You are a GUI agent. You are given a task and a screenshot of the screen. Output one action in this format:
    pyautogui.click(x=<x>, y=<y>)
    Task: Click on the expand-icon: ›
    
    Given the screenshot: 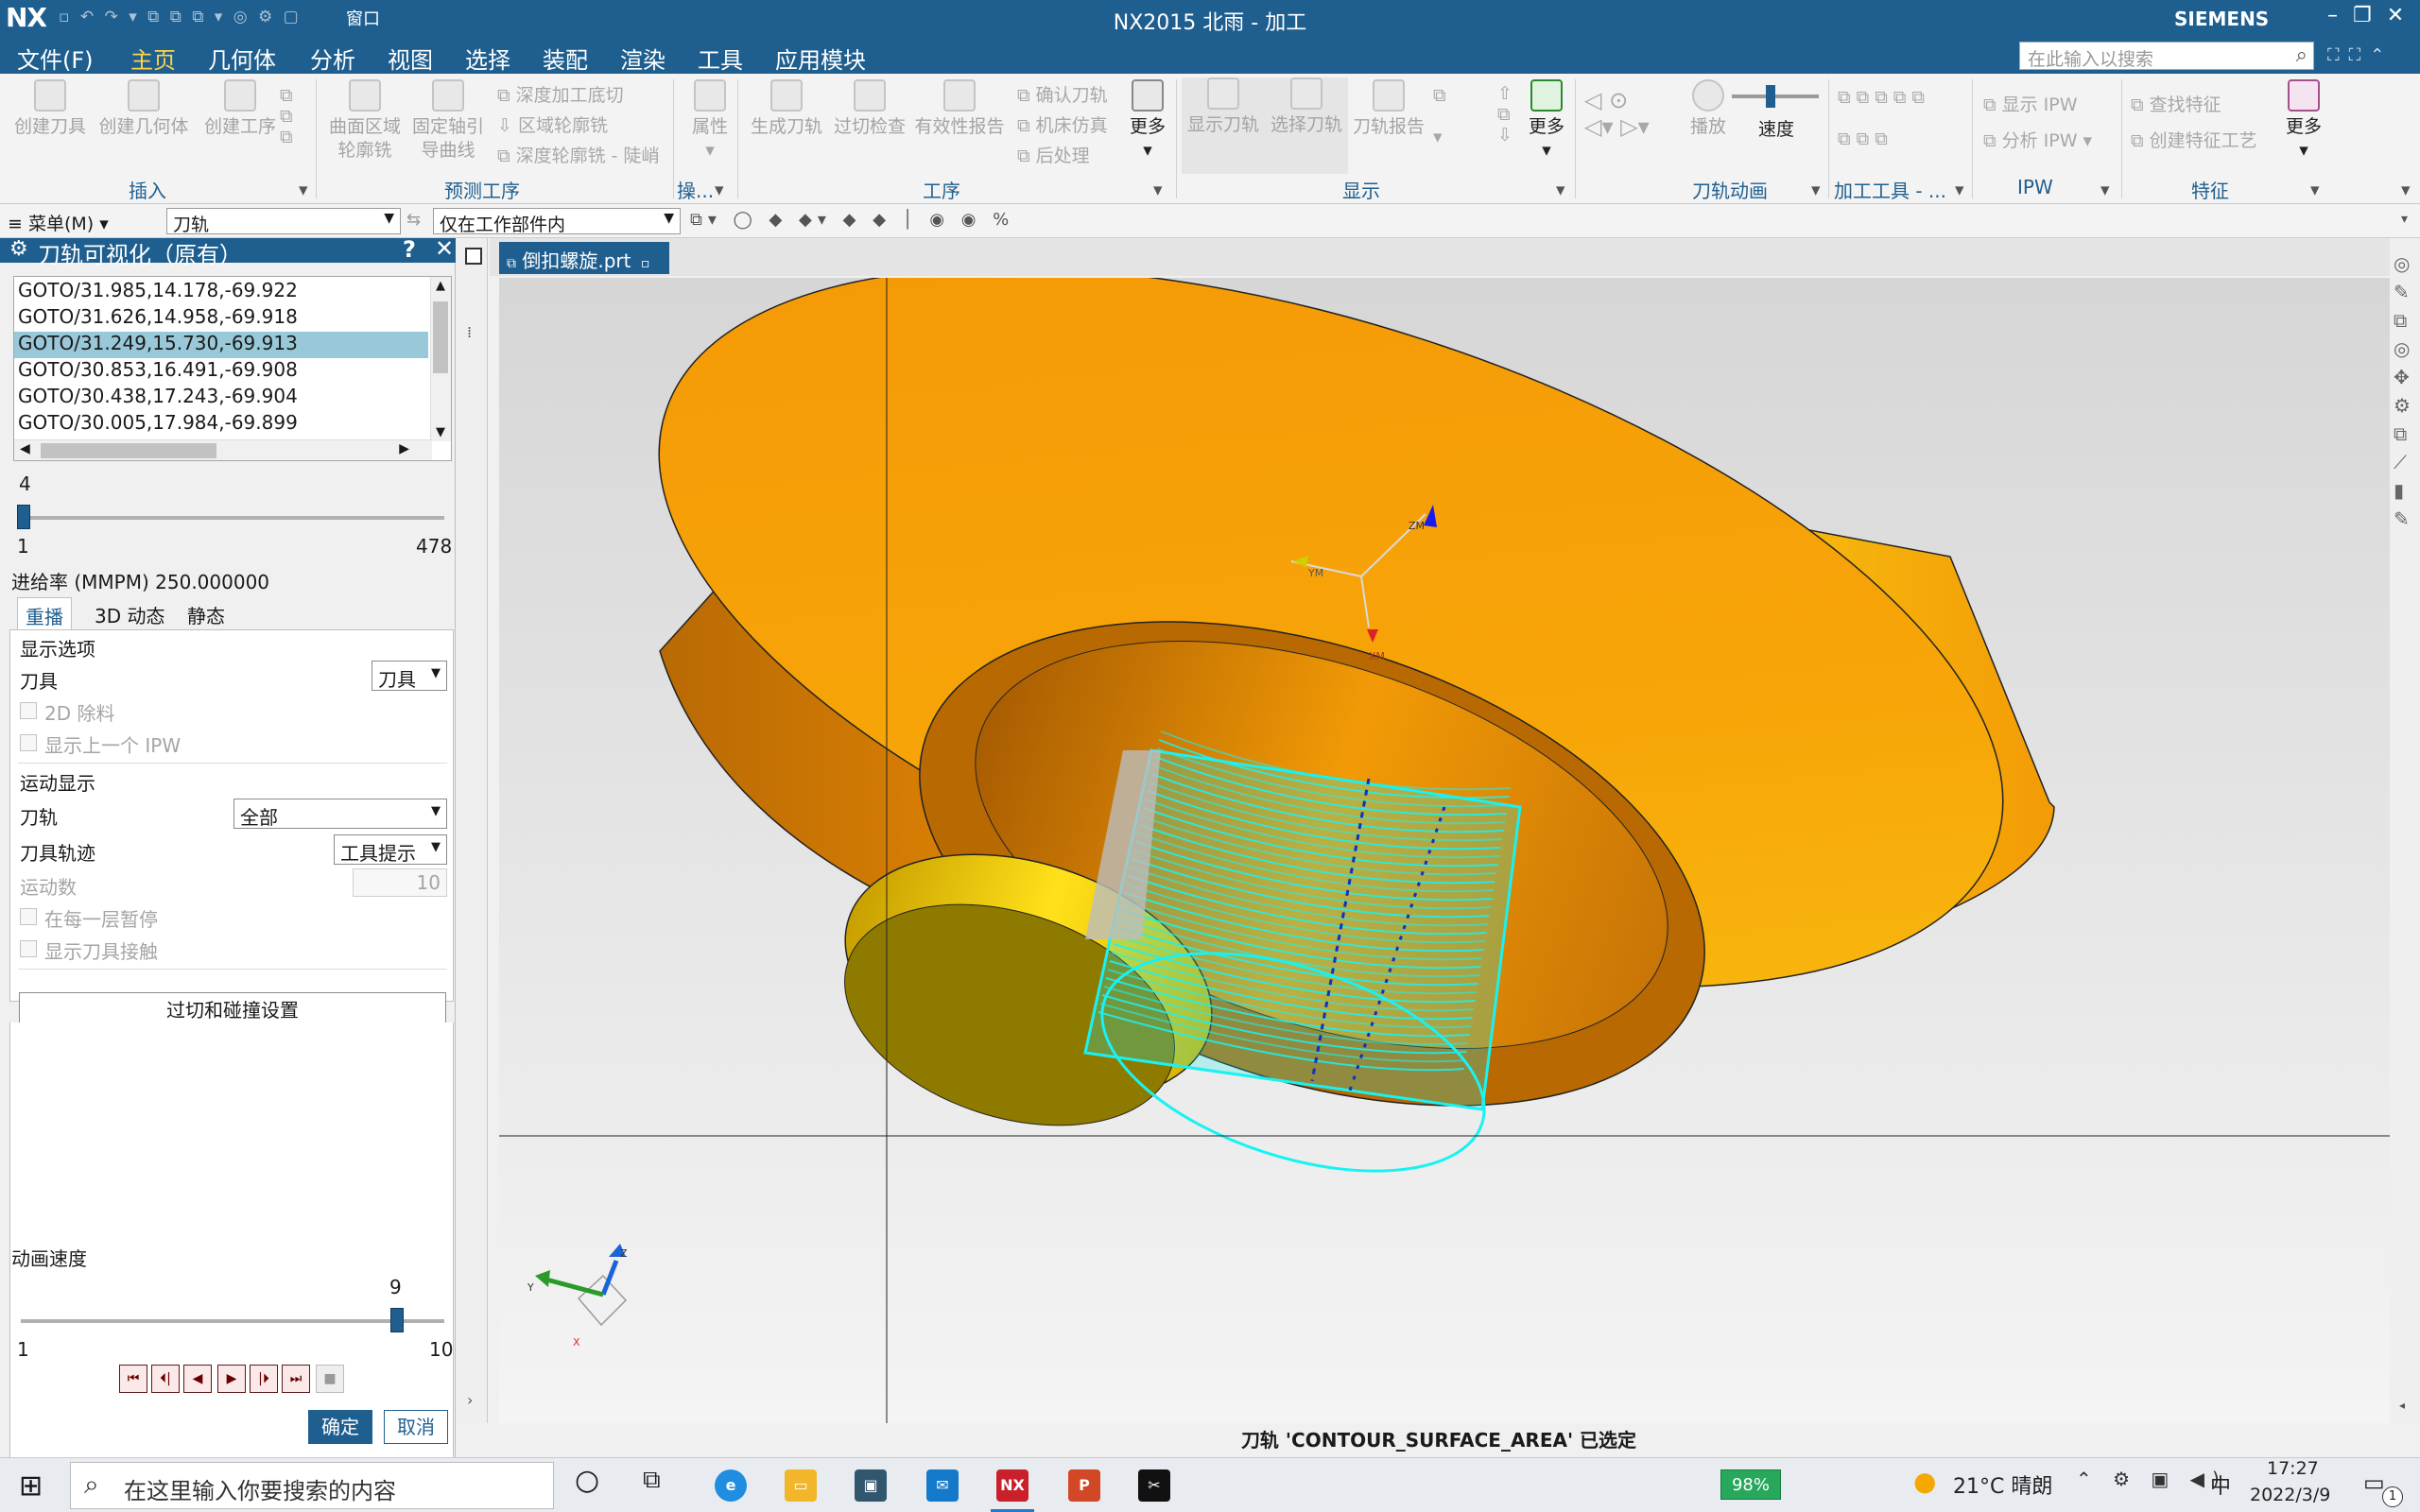 What is the action you would take?
    pyautogui.click(x=470, y=1400)
    